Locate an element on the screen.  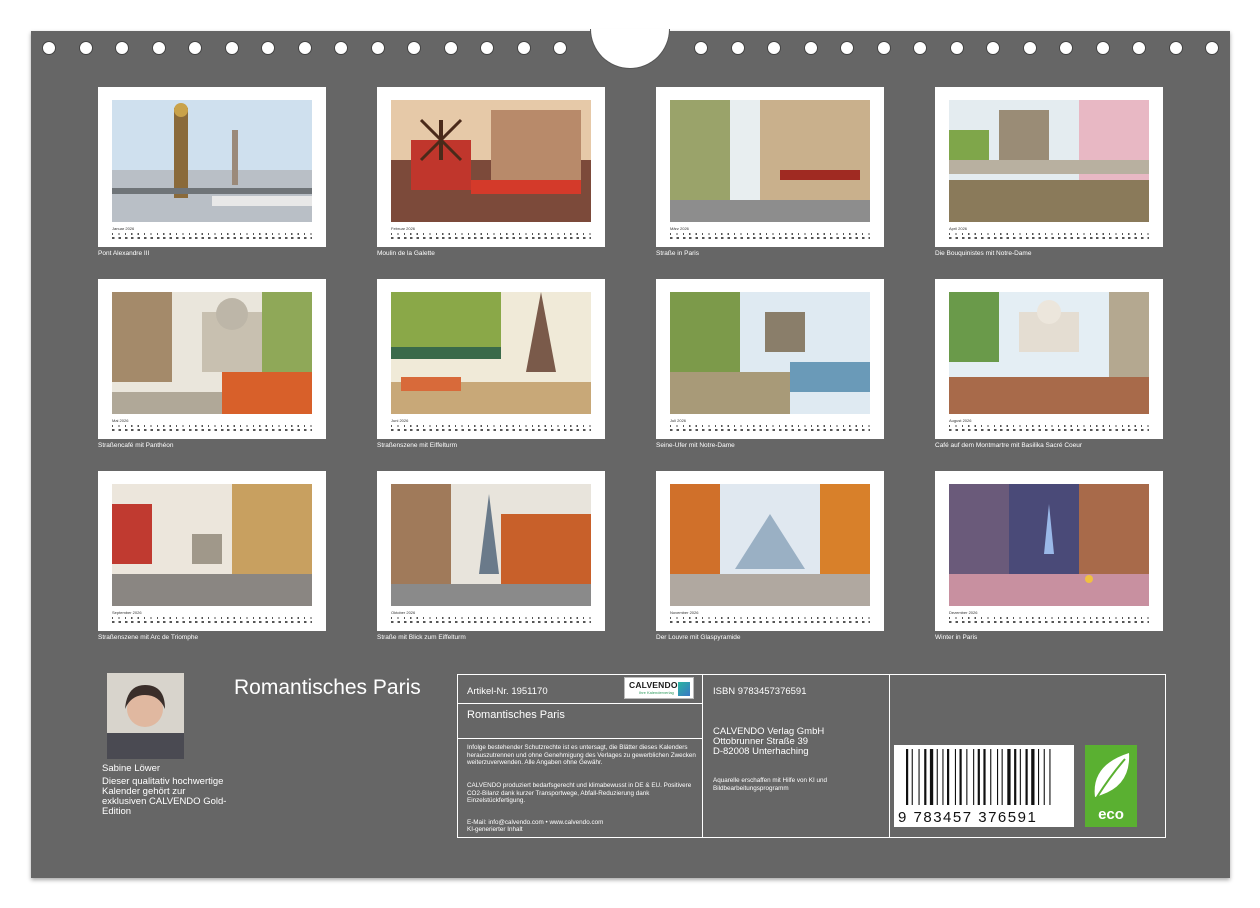
caption-october: Straße mit Blick zum Eiffelturm is located at coordinates (421, 637).